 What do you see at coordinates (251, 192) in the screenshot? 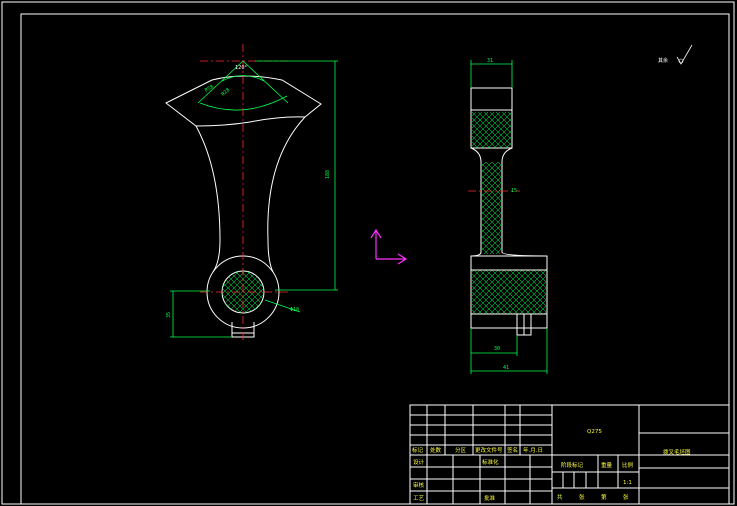
I see `front-view: 188 35 Φ18 120° R58 R28` at bounding box center [251, 192].